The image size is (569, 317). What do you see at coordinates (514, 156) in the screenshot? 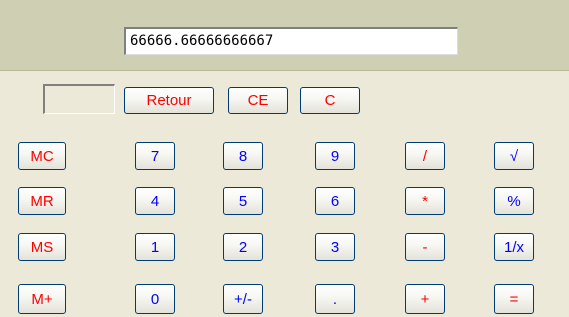
I see `sqrt-button: √` at bounding box center [514, 156].